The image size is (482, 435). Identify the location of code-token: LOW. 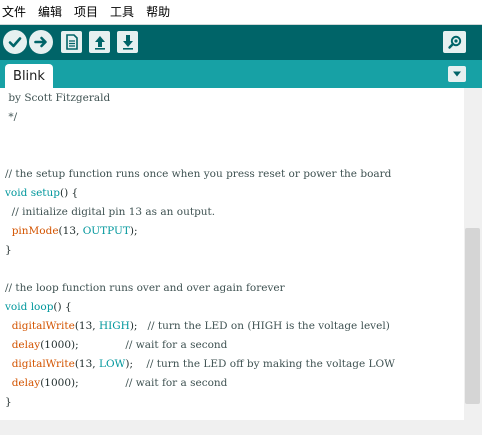
(112, 364).